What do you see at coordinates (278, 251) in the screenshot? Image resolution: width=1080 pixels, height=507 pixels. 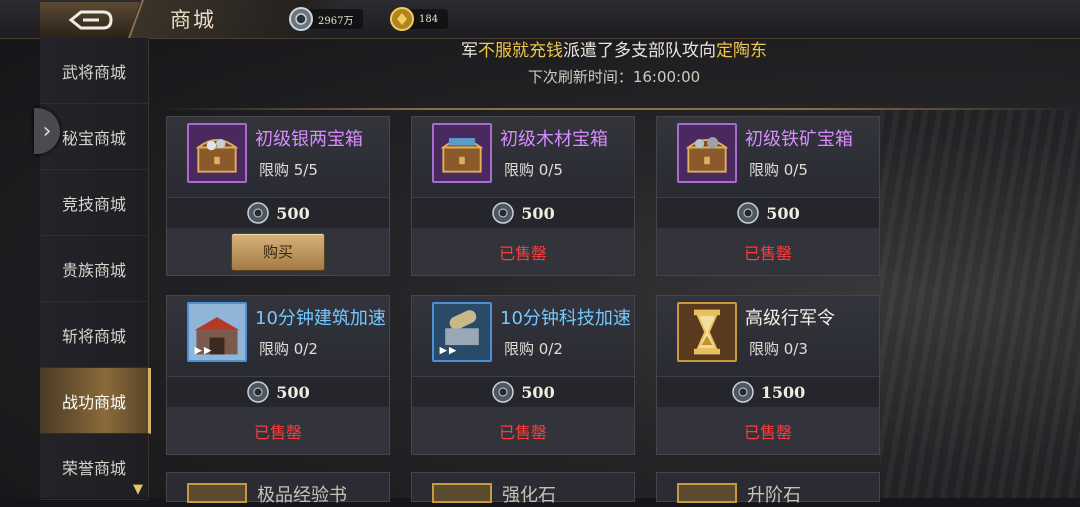 I see `buy-button: 购买` at bounding box center [278, 251].